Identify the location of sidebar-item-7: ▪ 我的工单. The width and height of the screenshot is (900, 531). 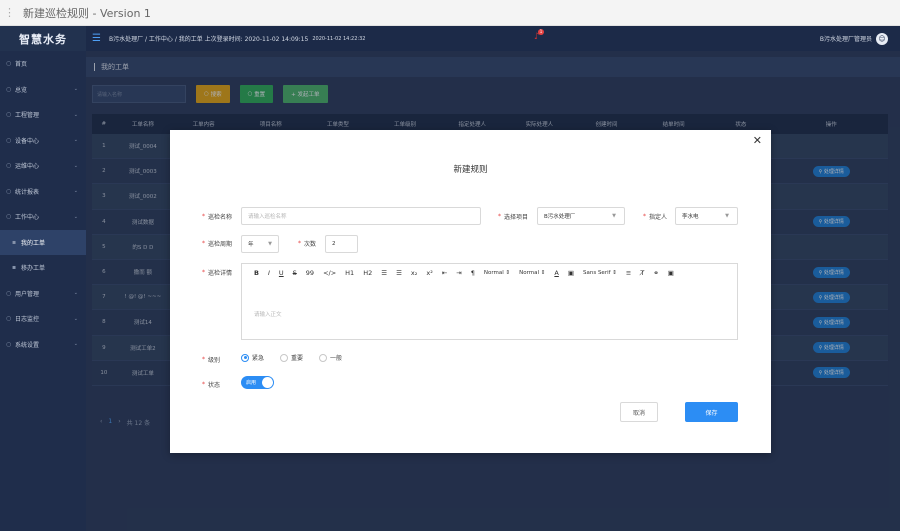
(43, 242).